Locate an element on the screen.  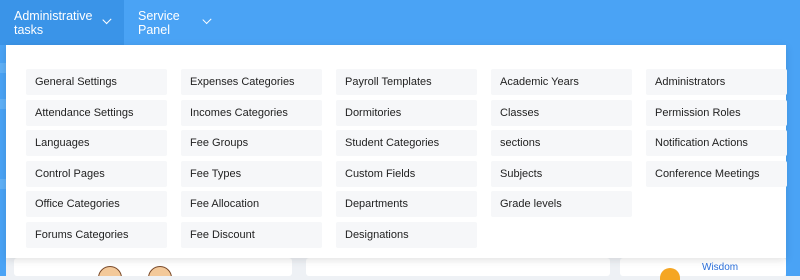
menu-item-academic-years: Academic Years is located at coordinates (561, 82).